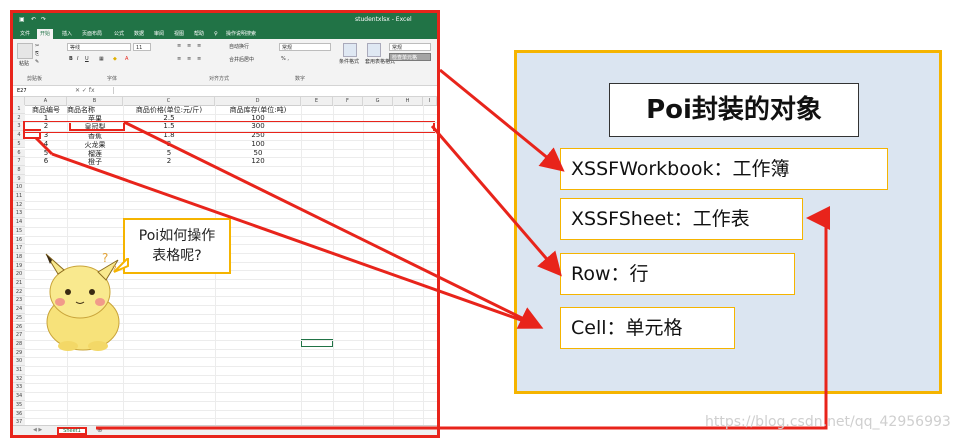 The image size is (958, 444). I want to click on arrow-row-number, so click(44, 146).